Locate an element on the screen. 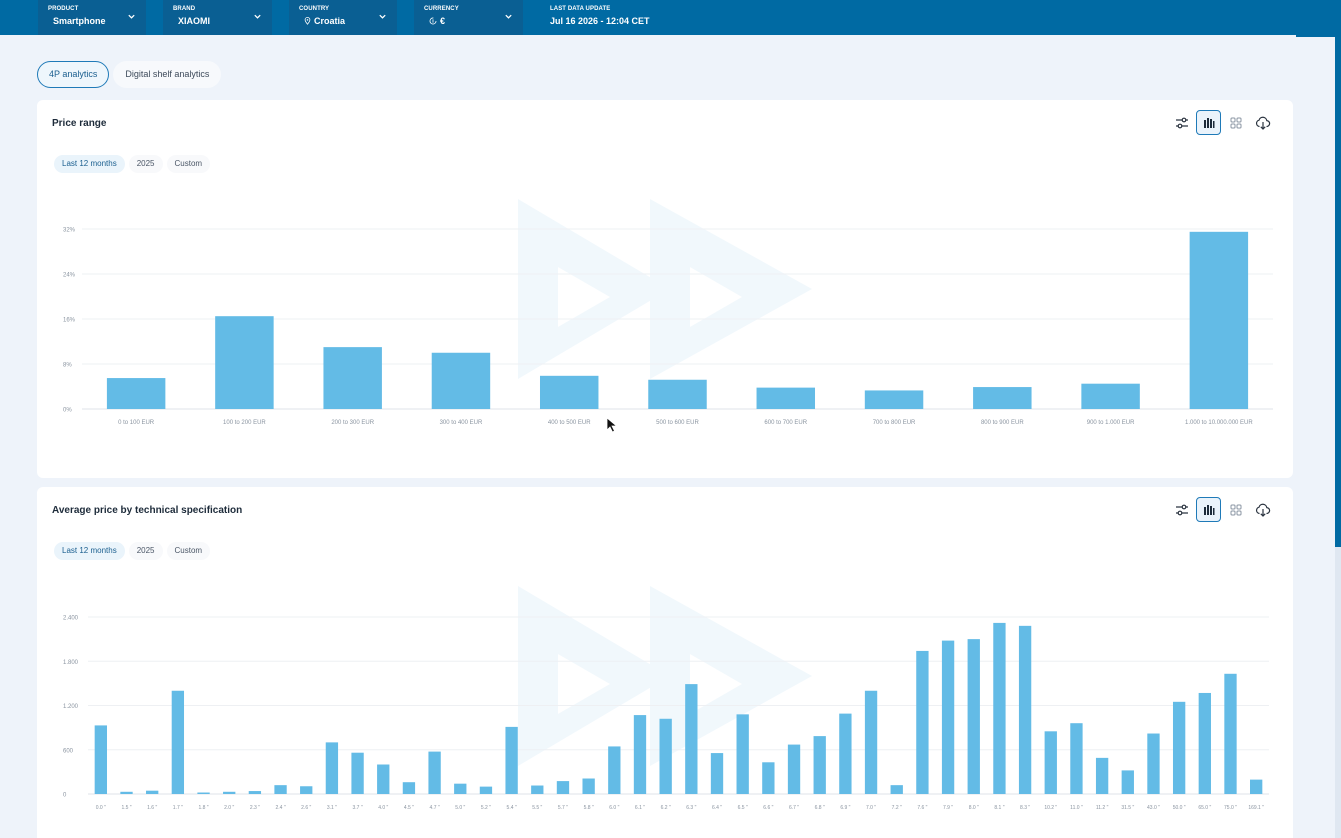 The height and width of the screenshot is (838, 1341). scrollbar-thumb is located at coordinates (1338, 292).